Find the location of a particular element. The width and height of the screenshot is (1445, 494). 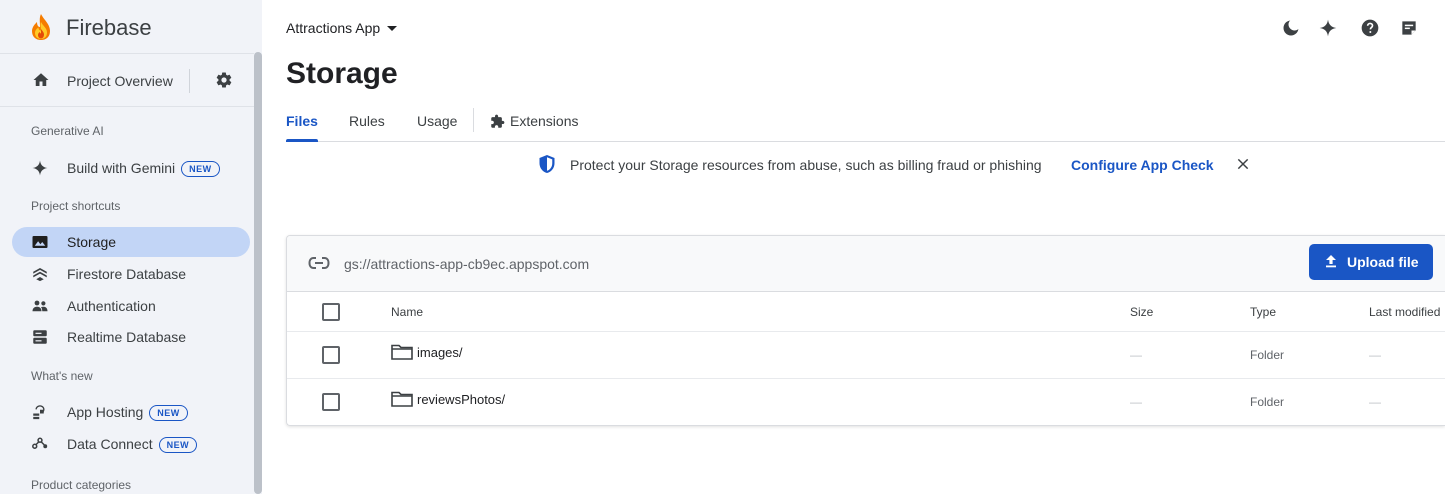

firestore-icon is located at coordinates (40, 275).